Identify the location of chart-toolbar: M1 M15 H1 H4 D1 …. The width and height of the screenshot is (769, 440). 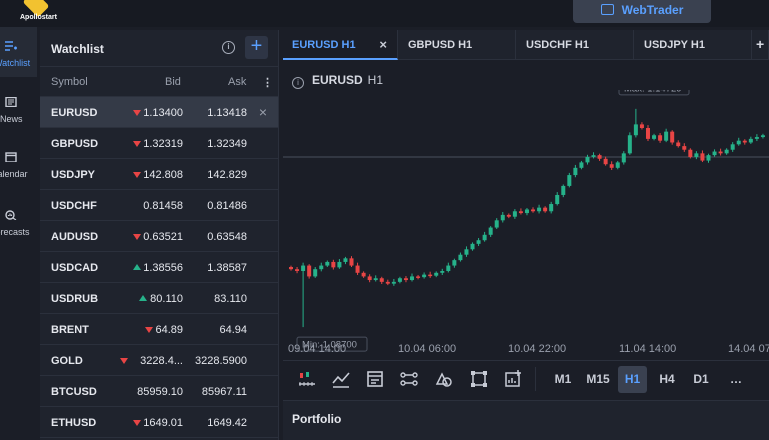
(526, 378).